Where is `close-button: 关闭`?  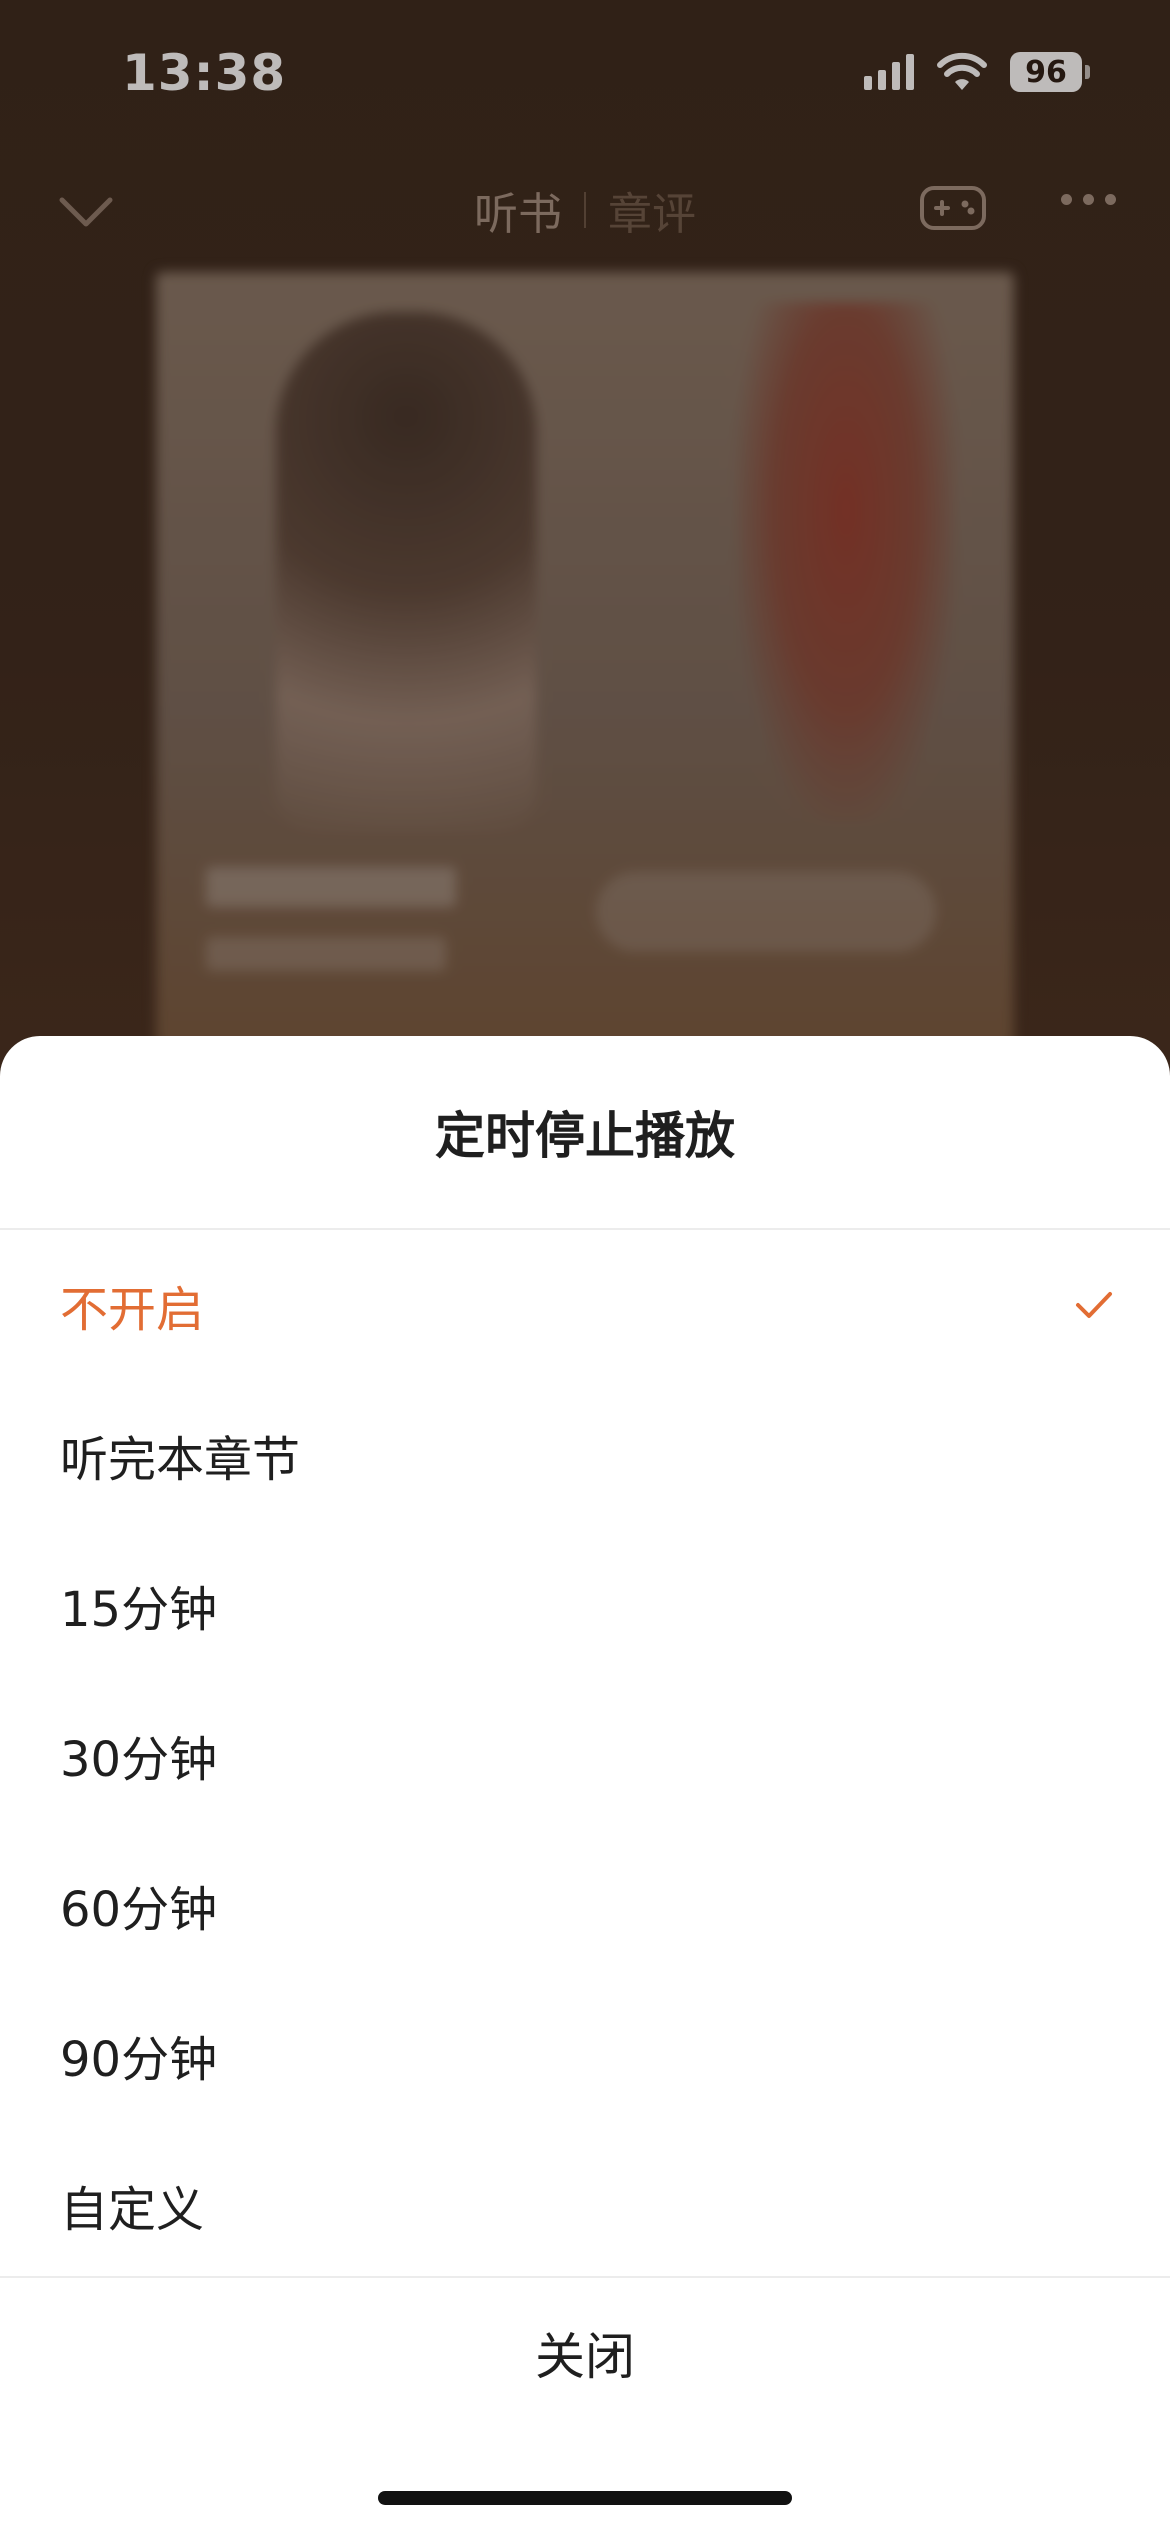 close-button: 关闭 is located at coordinates (585, 2353).